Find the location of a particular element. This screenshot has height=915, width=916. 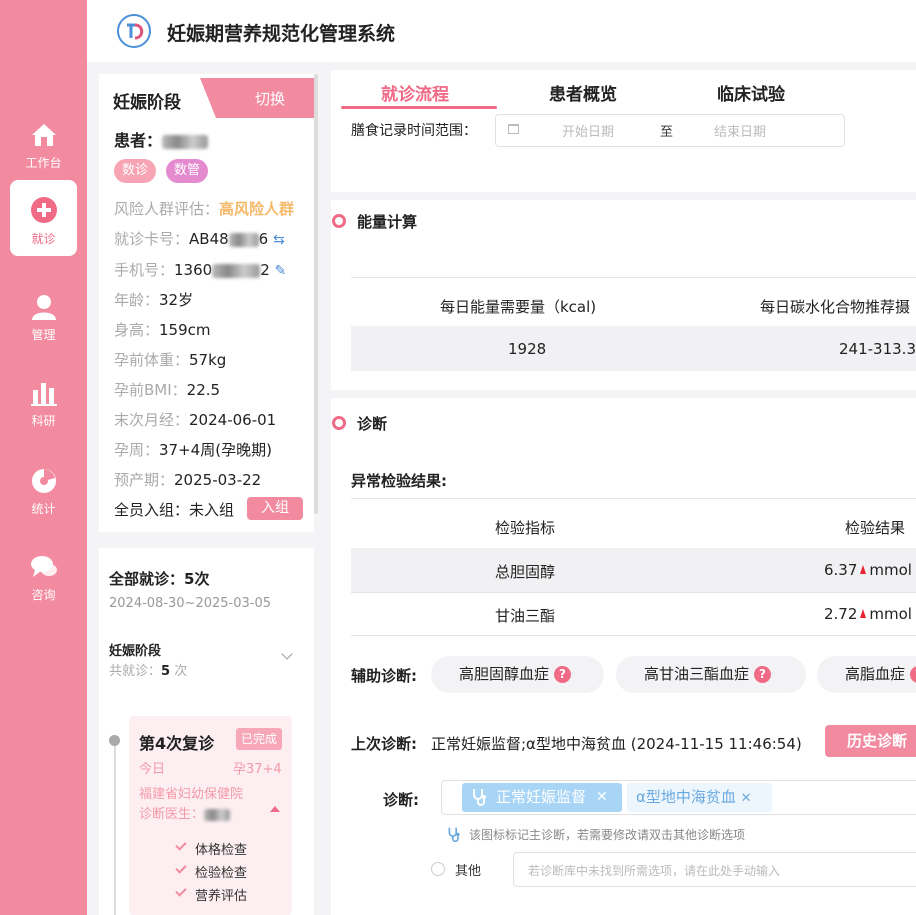

nav-item-stats: 统计 is located at coordinates (43, 488).